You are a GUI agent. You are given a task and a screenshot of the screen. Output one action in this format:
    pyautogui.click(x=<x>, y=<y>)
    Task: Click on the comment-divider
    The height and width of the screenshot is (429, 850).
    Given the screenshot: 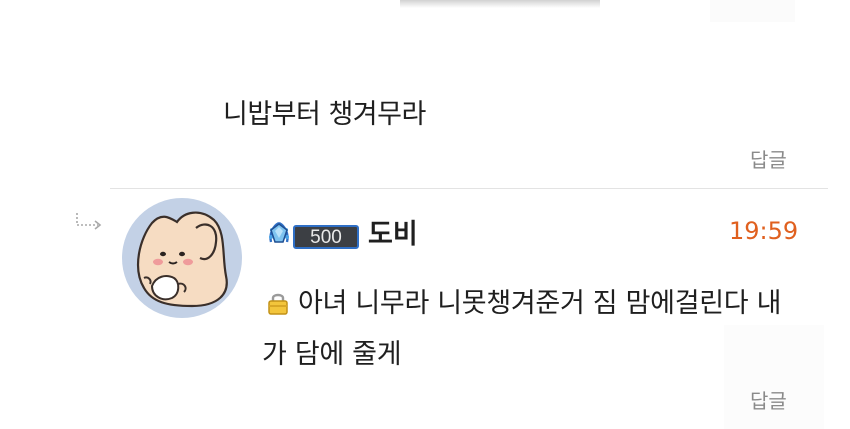 What is the action you would take?
    pyautogui.click(x=469, y=188)
    